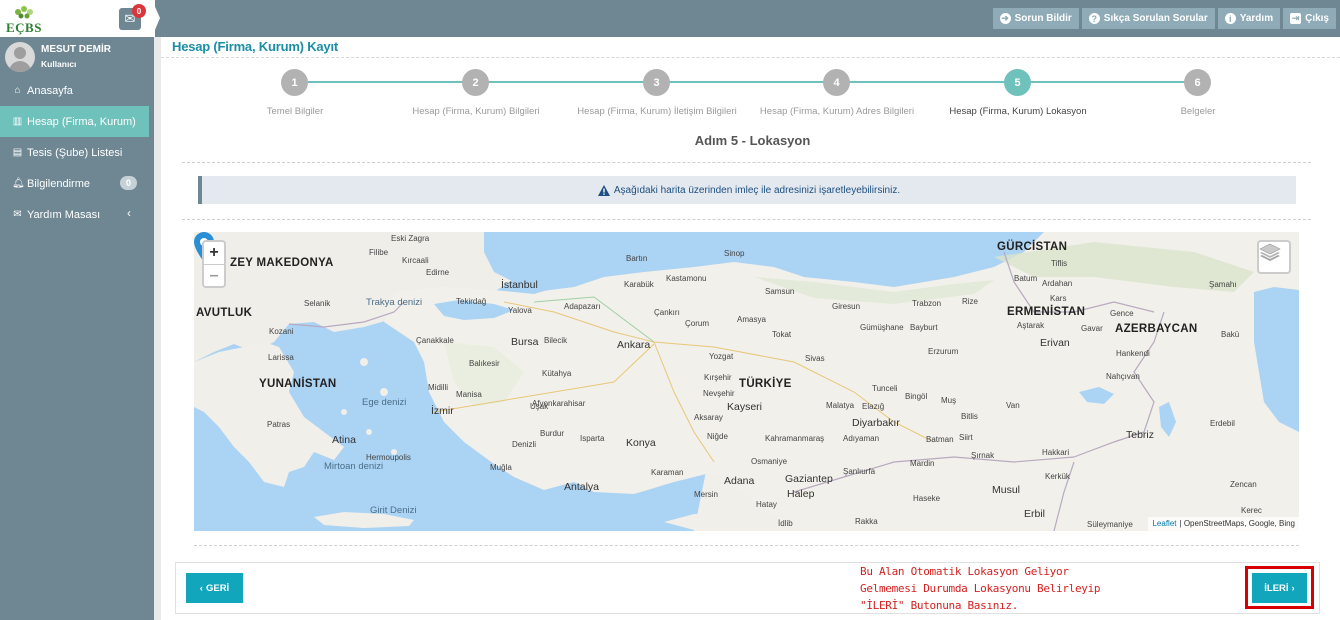  I want to click on map-label-place: Rakka, so click(866, 521).